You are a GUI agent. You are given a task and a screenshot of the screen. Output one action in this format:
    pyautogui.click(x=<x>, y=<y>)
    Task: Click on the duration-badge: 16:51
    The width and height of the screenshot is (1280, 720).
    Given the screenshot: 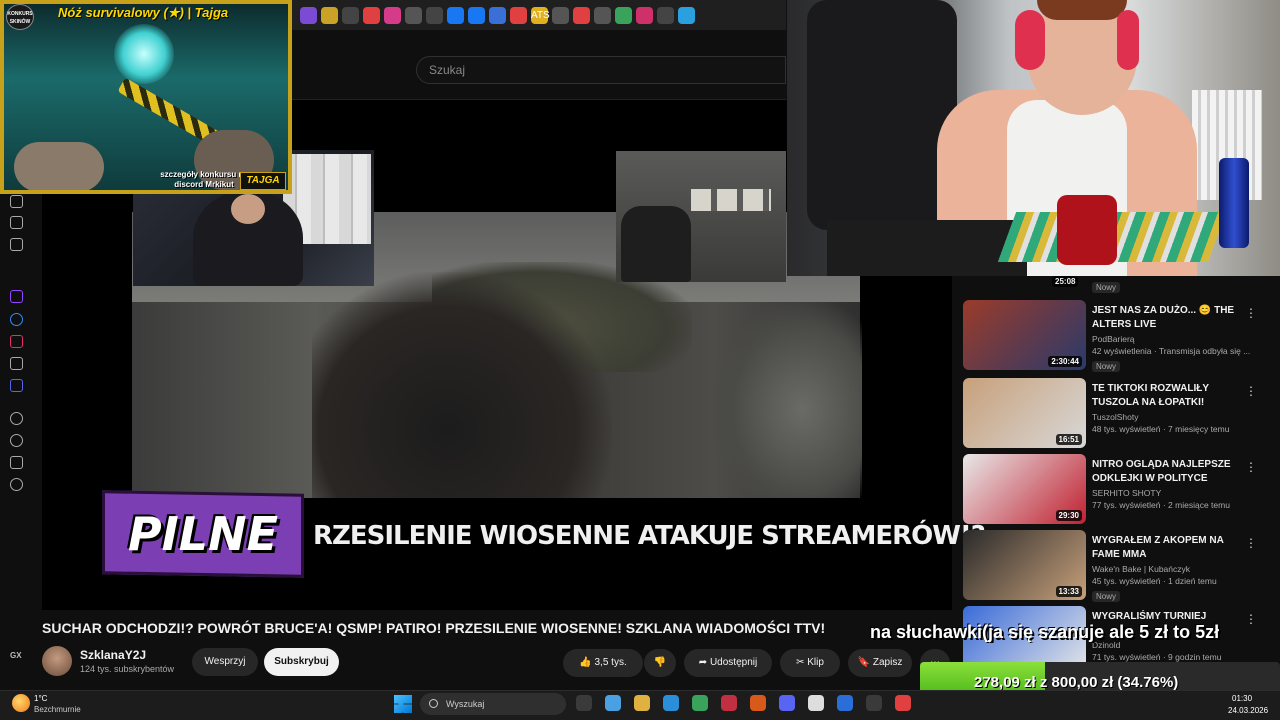 What is the action you would take?
    pyautogui.click(x=1068, y=439)
    